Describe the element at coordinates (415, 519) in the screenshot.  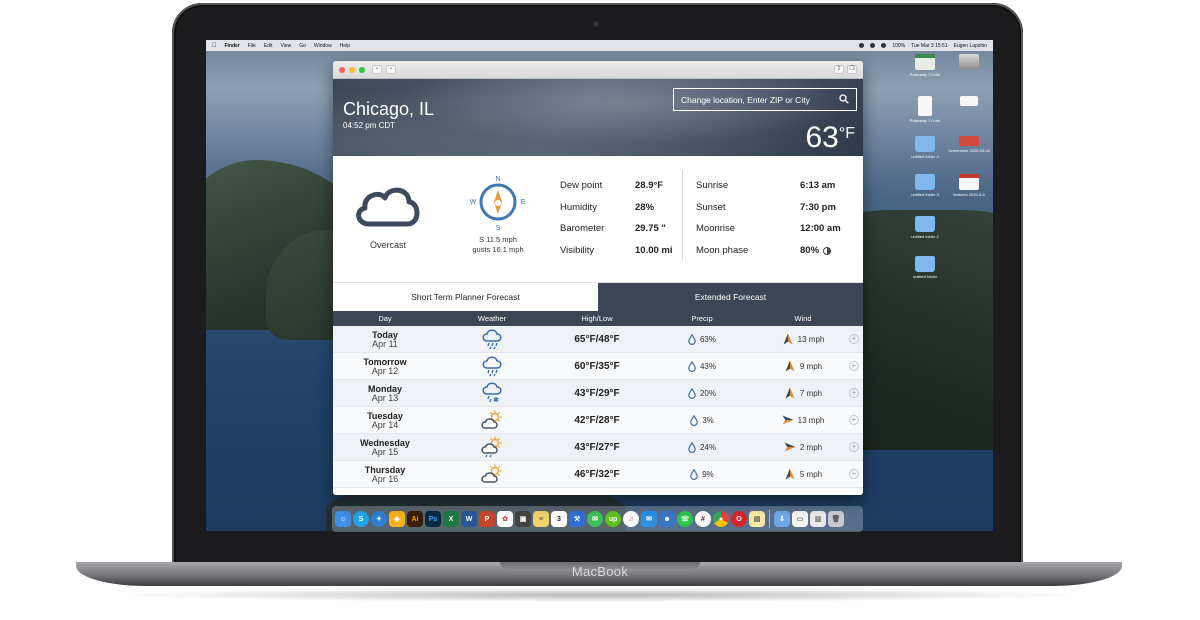
I see `illustrator-icon: Ai` at that location.